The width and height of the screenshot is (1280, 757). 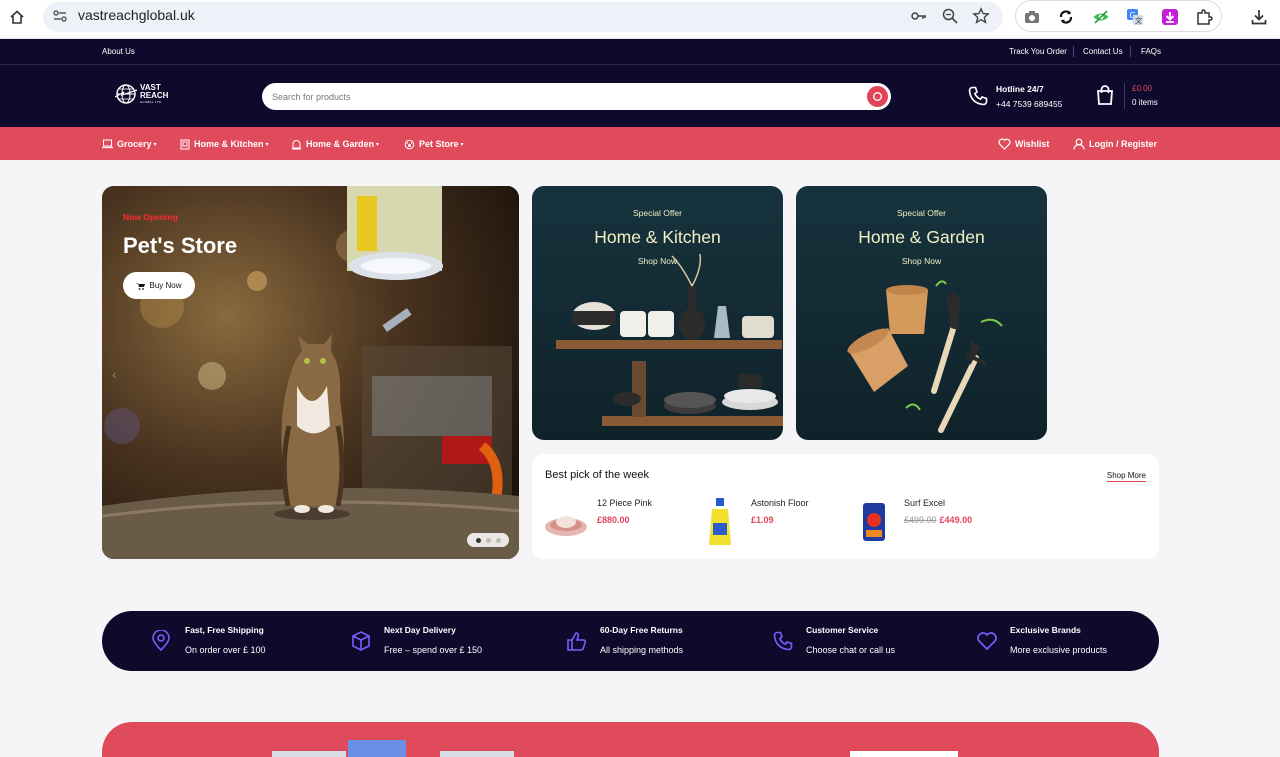 I want to click on cart-total: £0.00, so click(x=1142, y=88).